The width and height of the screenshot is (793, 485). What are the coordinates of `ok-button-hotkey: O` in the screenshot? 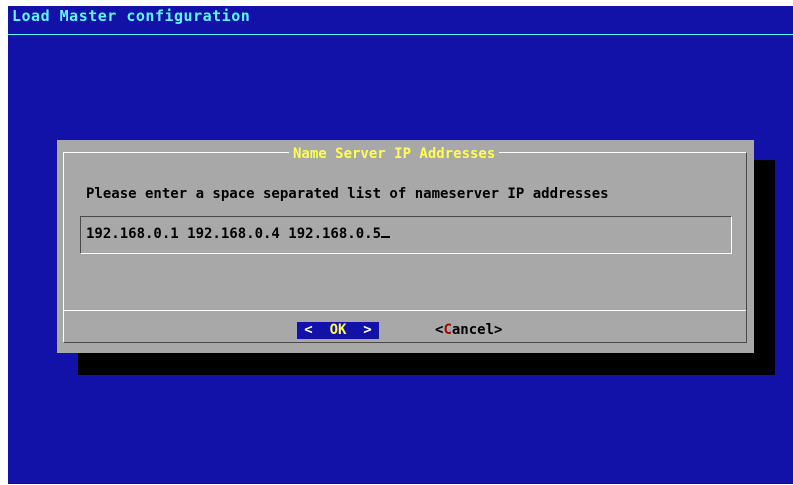 It's located at (333, 330).